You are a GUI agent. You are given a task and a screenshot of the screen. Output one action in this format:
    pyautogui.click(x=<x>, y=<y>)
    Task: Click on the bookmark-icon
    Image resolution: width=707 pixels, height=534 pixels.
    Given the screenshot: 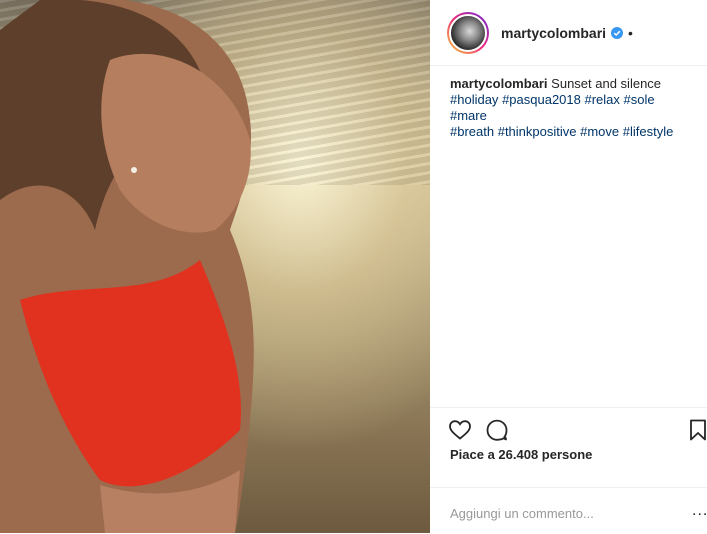 What is the action you would take?
    pyautogui.click(x=696, y=430)
    